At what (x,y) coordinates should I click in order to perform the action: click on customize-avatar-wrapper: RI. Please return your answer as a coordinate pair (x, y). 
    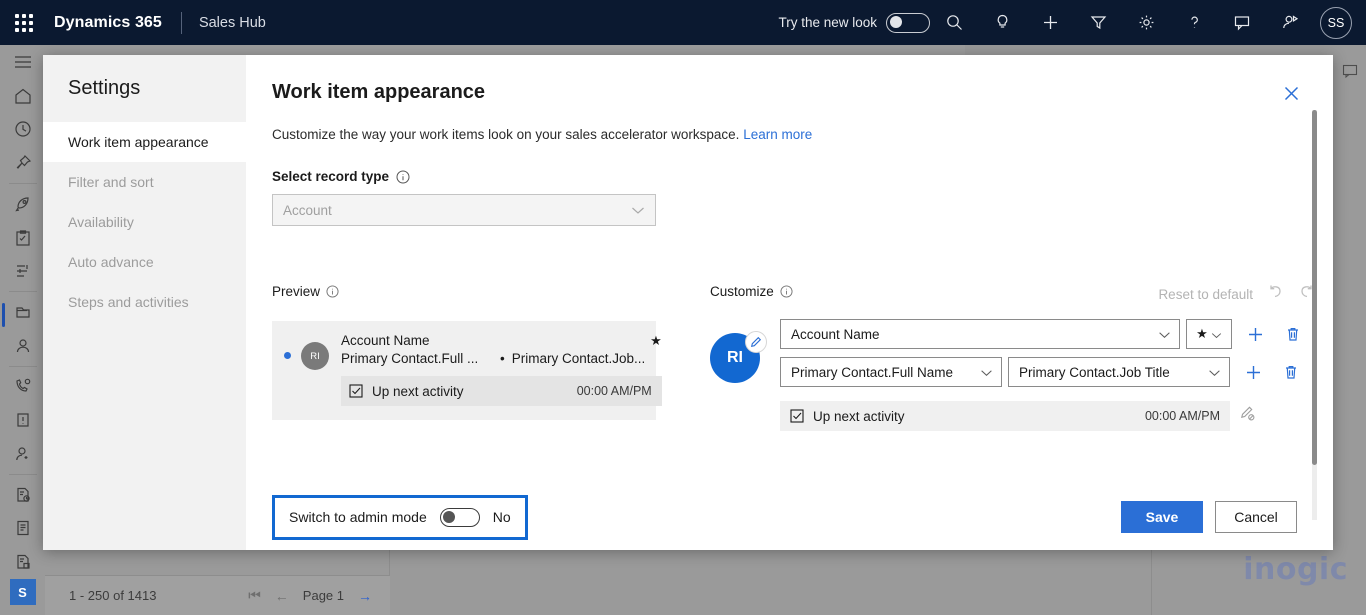
    Looking at the image, I should click on (738, 357).